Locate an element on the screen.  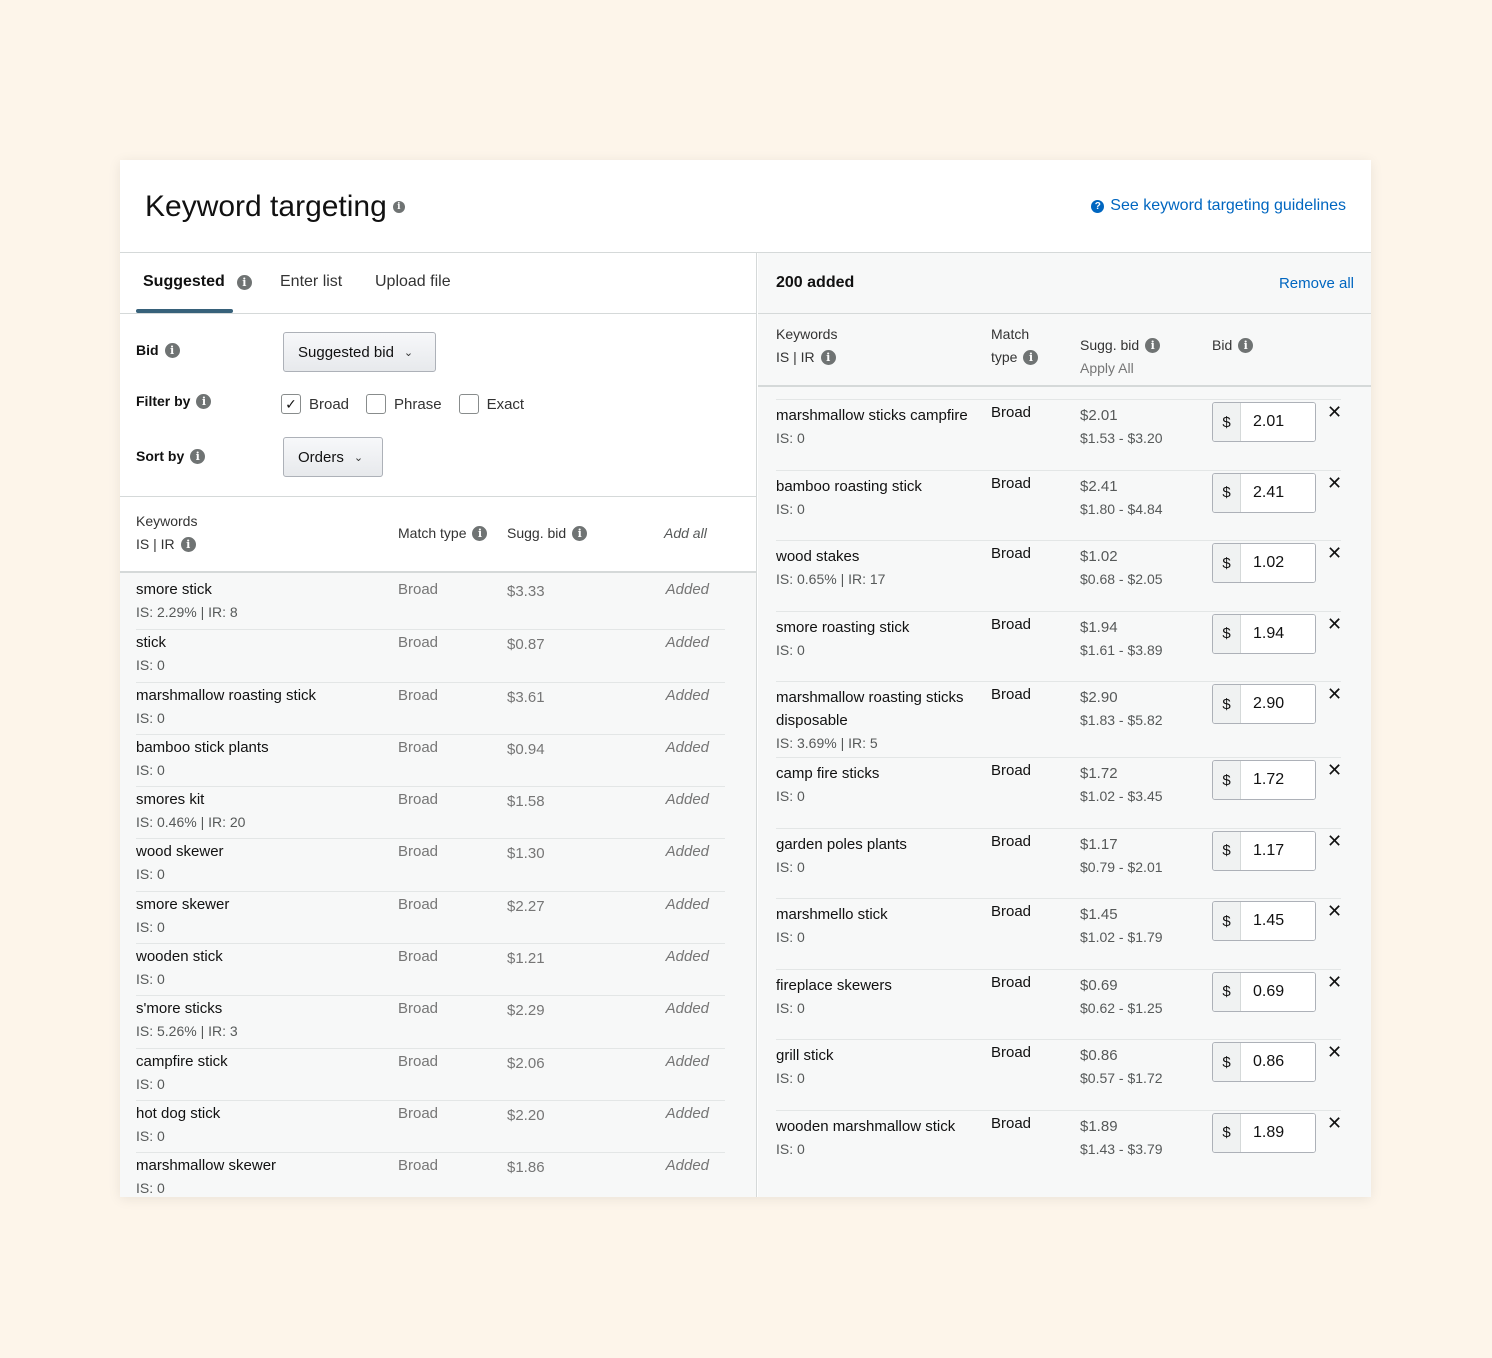
bid-dropdown: Suggested bid ⌄ is located at coordinates (359, 352).